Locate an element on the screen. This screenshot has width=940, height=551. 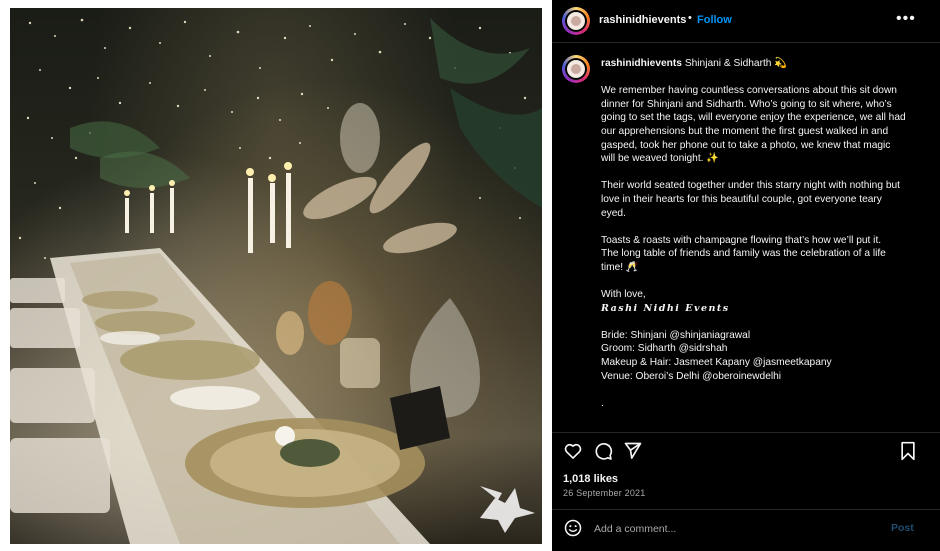
actions-divider is located at coordinates (746, 432).